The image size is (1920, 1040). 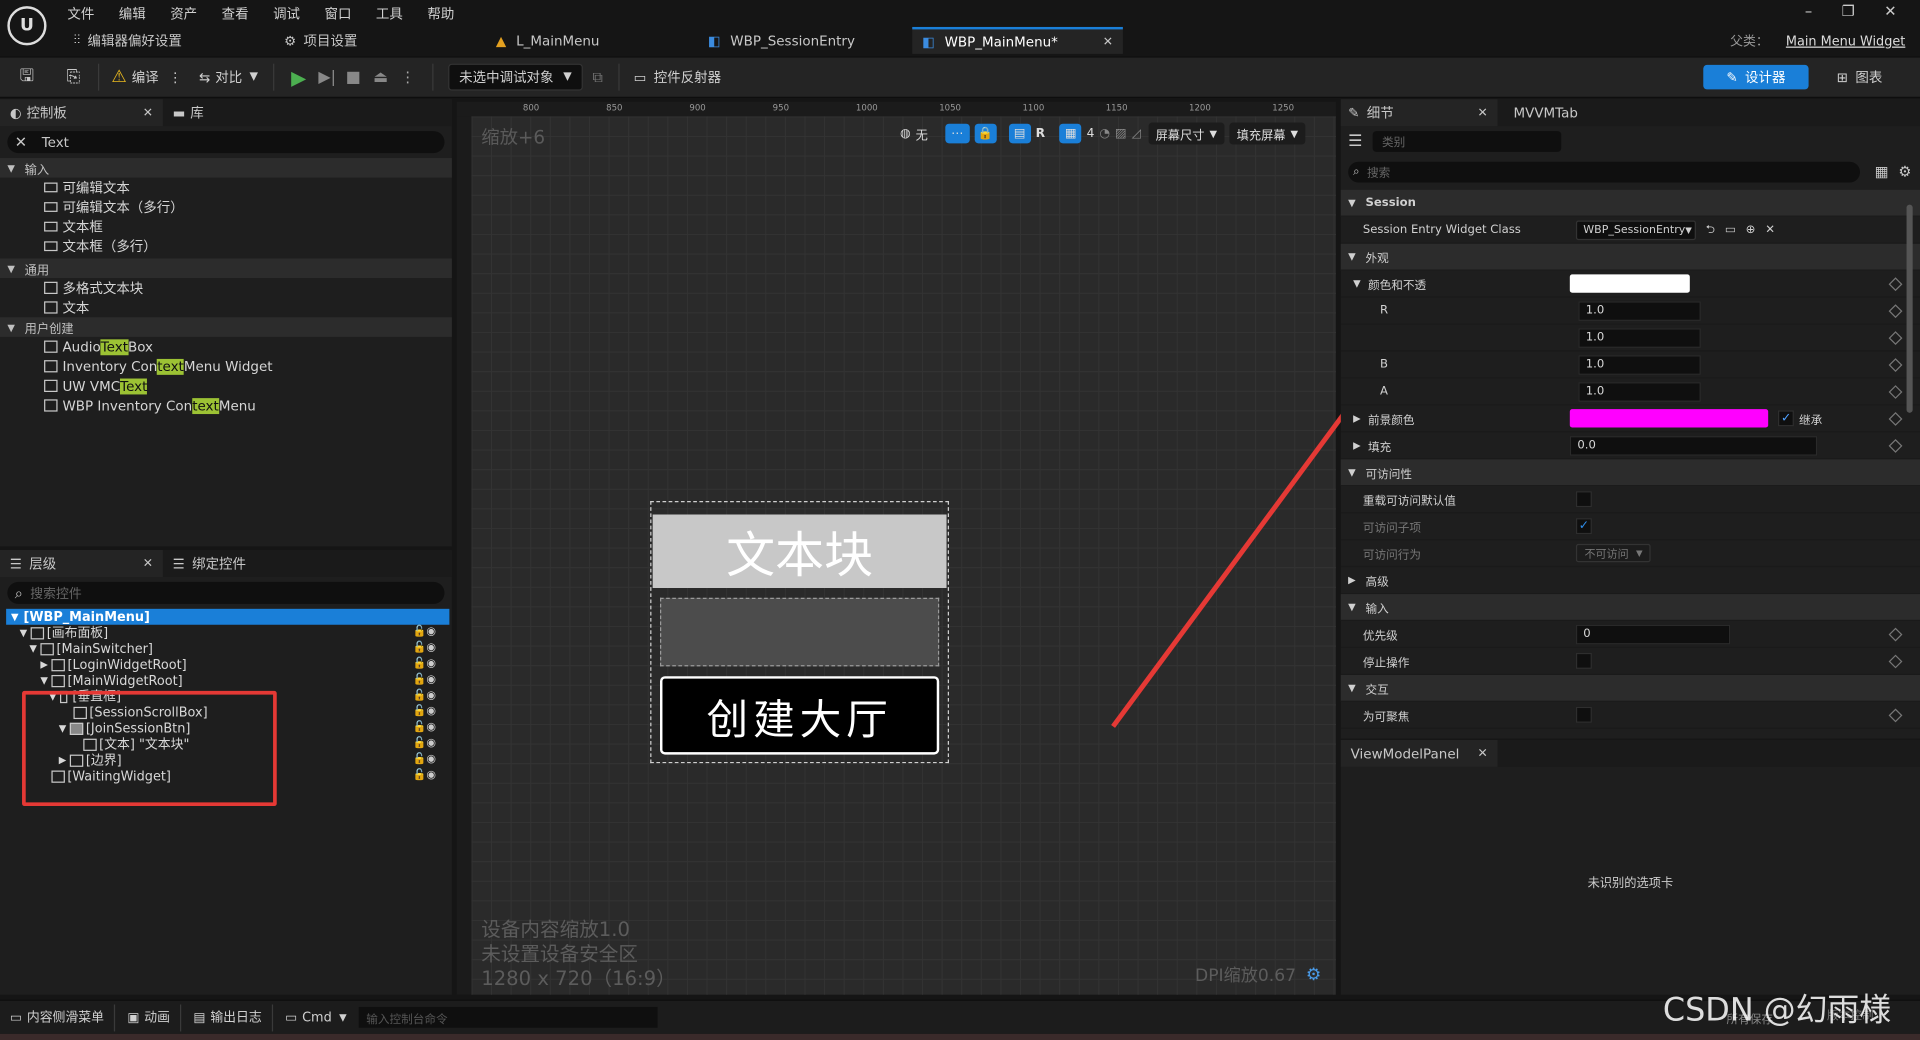 What do you see at coordinates (226, 649) in the screenshot?
I see `tree-row: ▼ [MainSwitcher]` at bounding box center [226, 649].